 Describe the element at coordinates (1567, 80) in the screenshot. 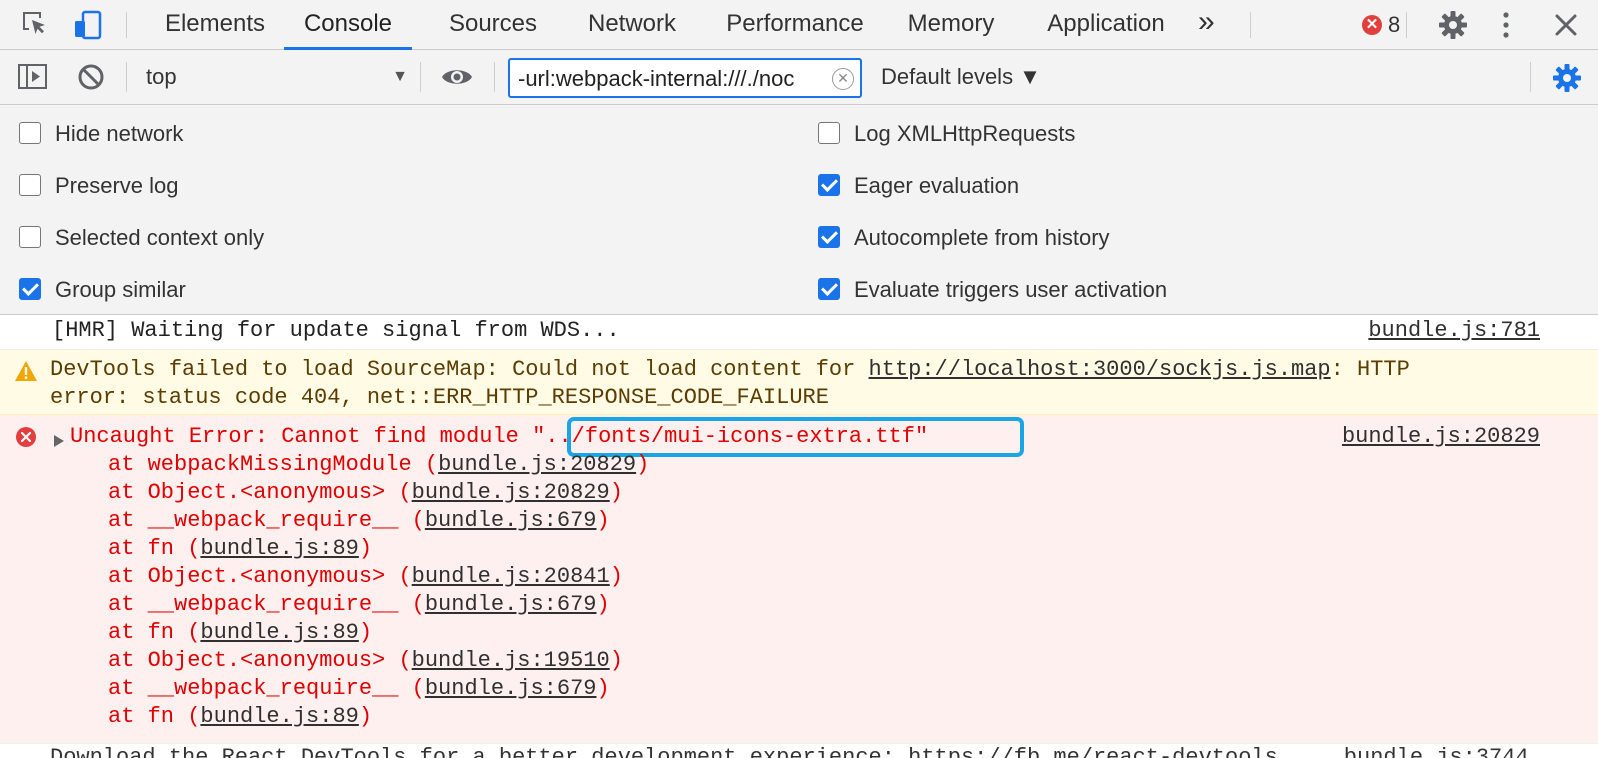

I see `console-settings-gear-icon` at that location.